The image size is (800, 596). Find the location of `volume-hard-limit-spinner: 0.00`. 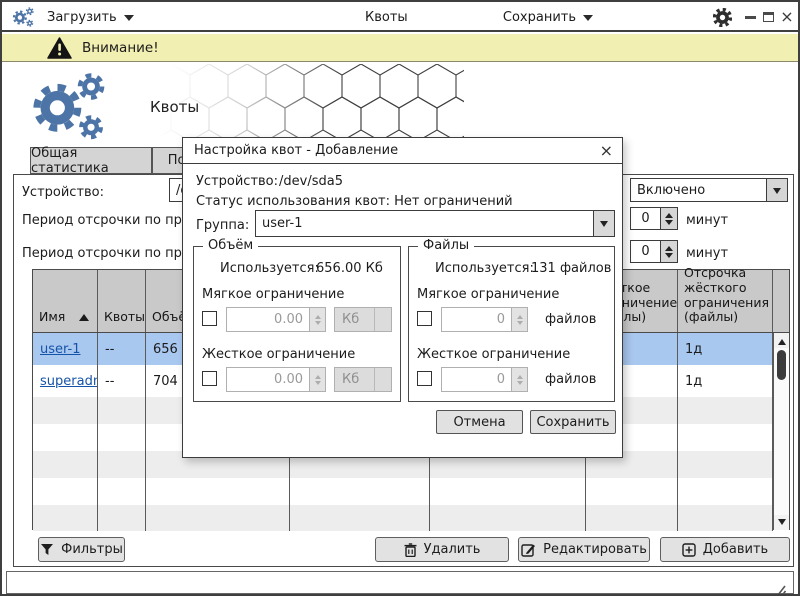

volume-hard-limit-spinner: 0.00 is located at coordinates (276, 379).